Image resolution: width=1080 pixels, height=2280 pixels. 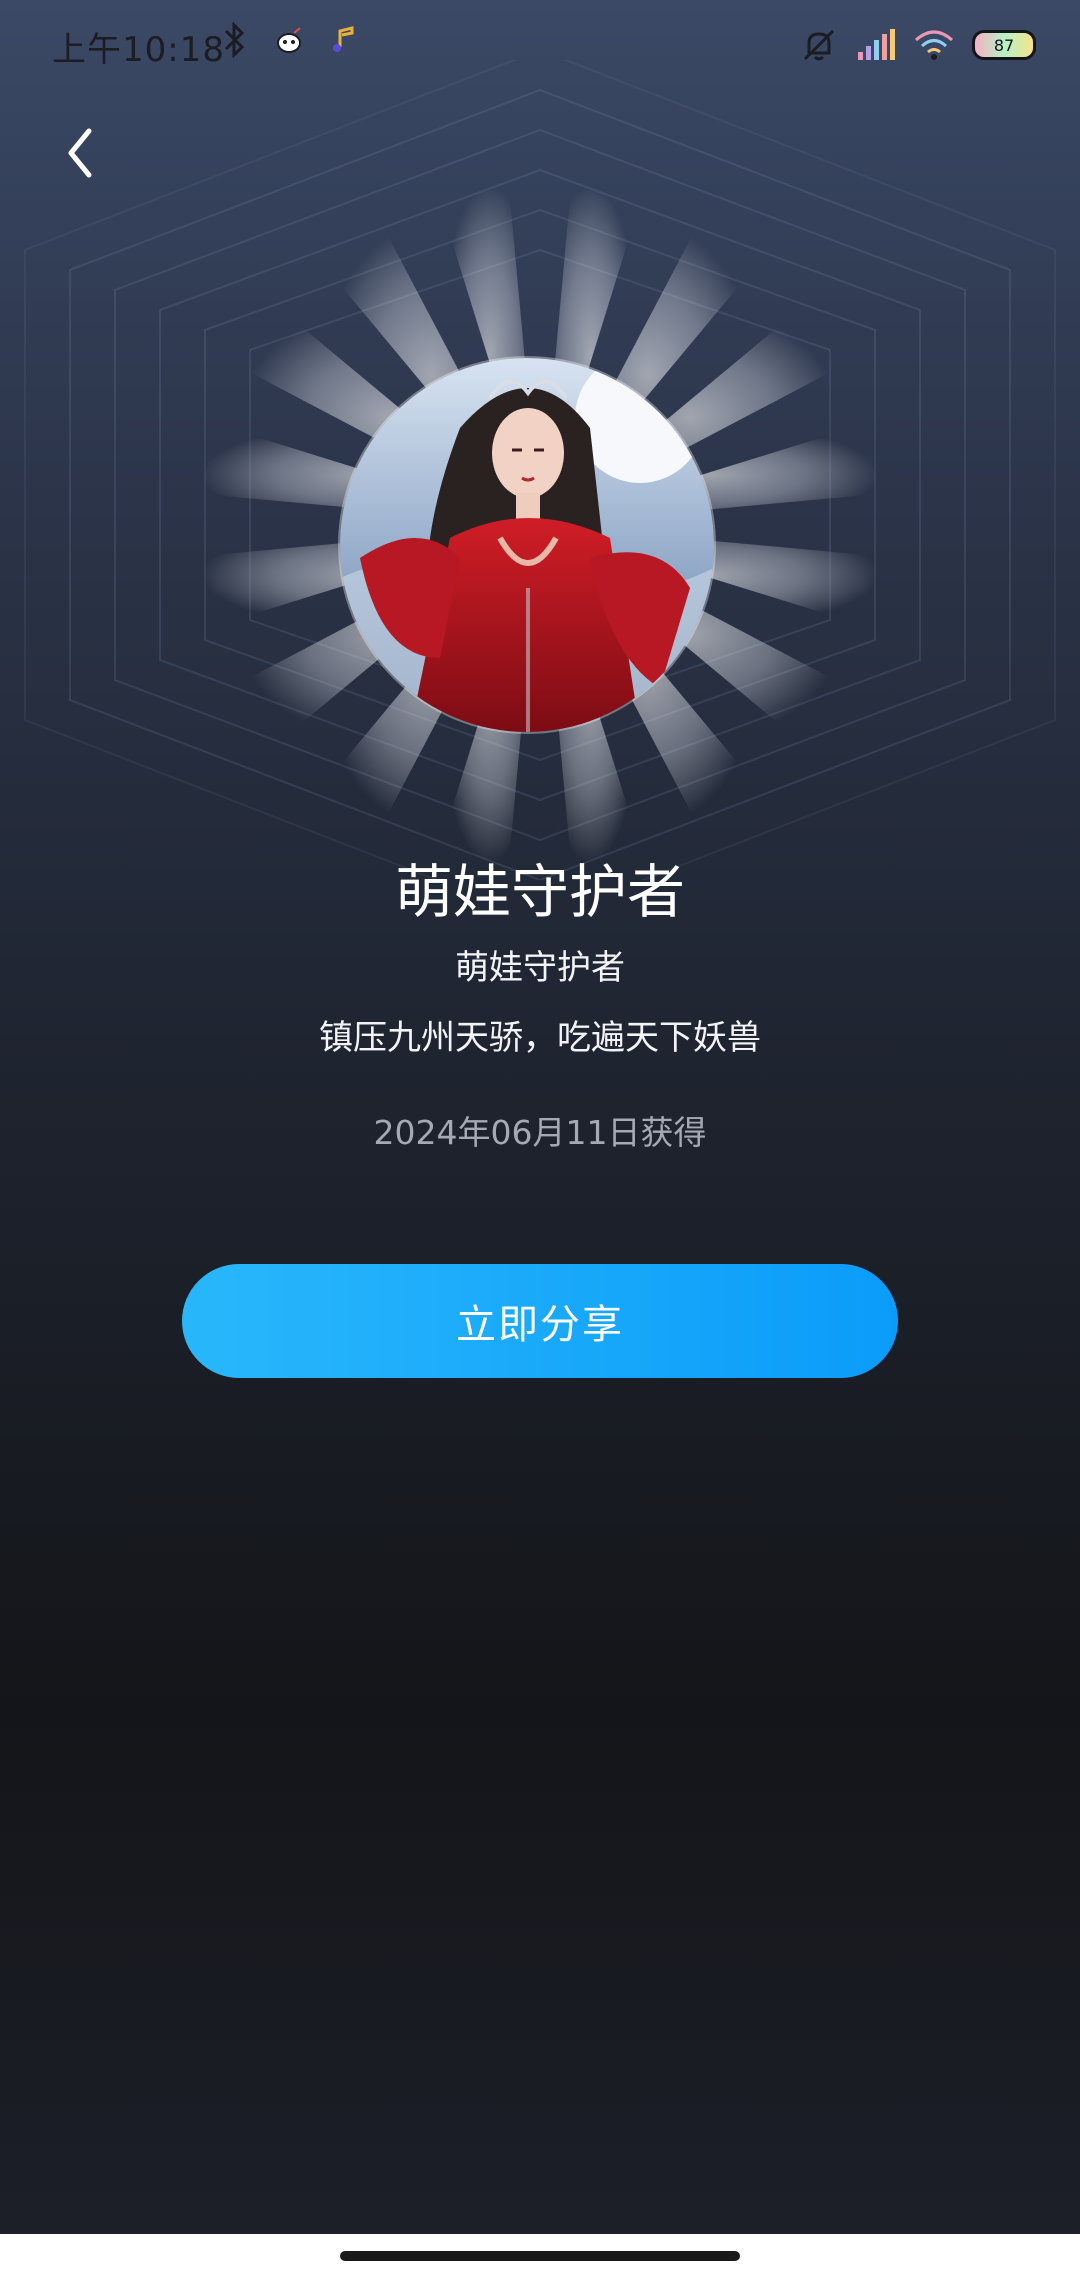 I want to click on badge-avatar-image, so click(x=527, y=545).